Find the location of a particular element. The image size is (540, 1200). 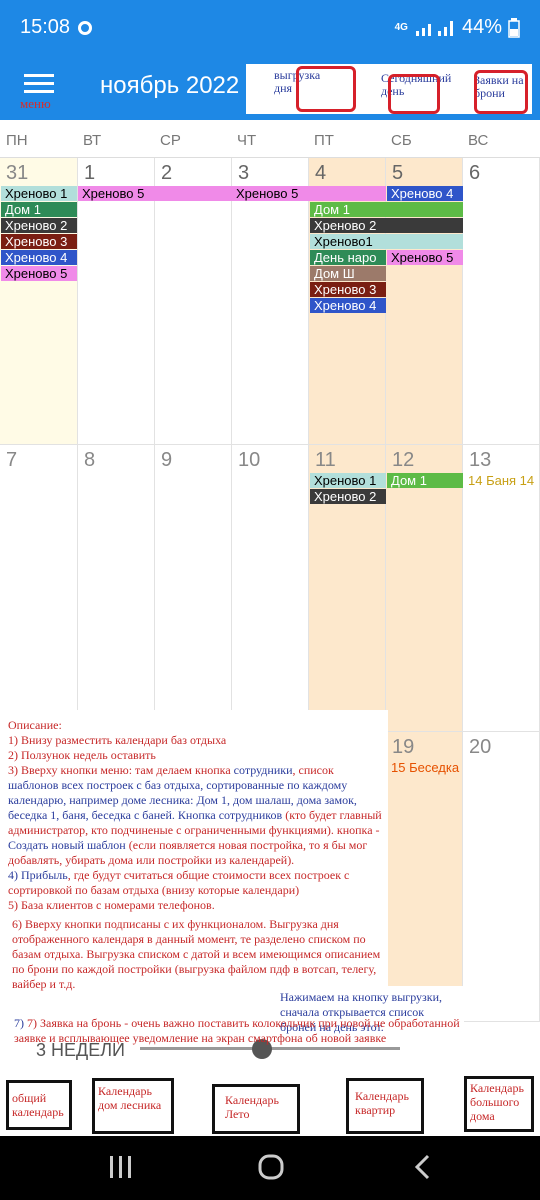

note-text: , список is located at coordinates (313, 770).